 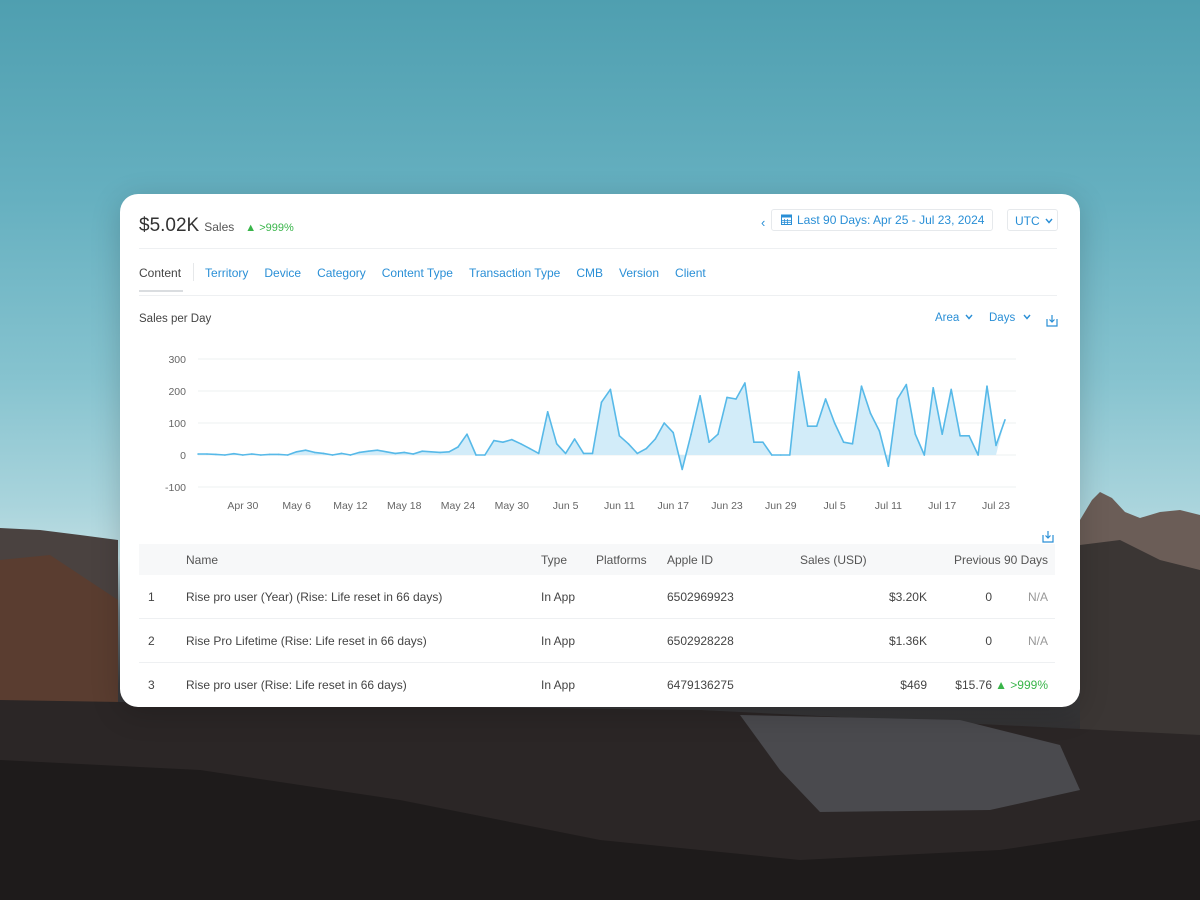 I want to click on x-tick-label: Jun 23, so click(x=727, y=506).